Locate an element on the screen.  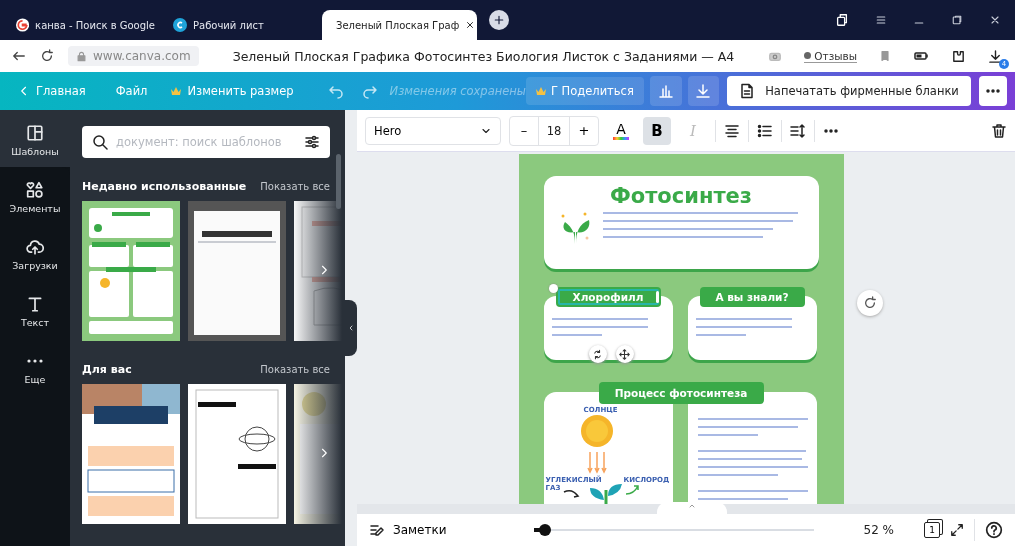
side-rail-item: Шаблоны is located at coordinates (35, 138).